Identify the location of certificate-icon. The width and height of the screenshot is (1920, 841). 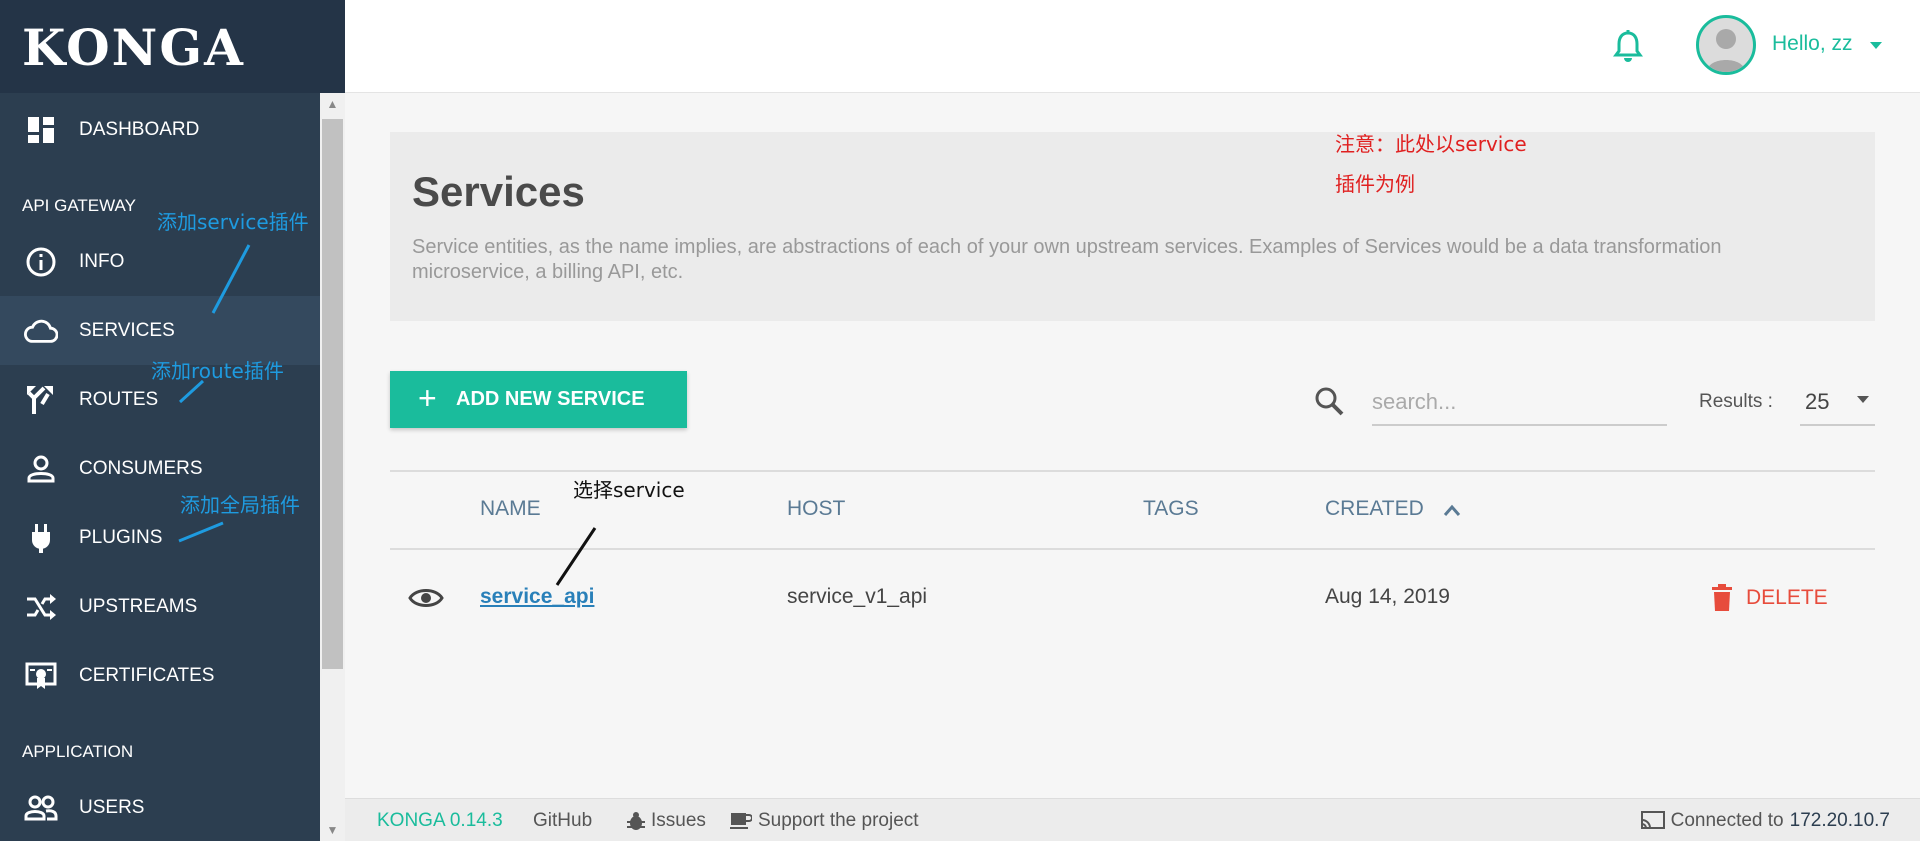
(41, 676).